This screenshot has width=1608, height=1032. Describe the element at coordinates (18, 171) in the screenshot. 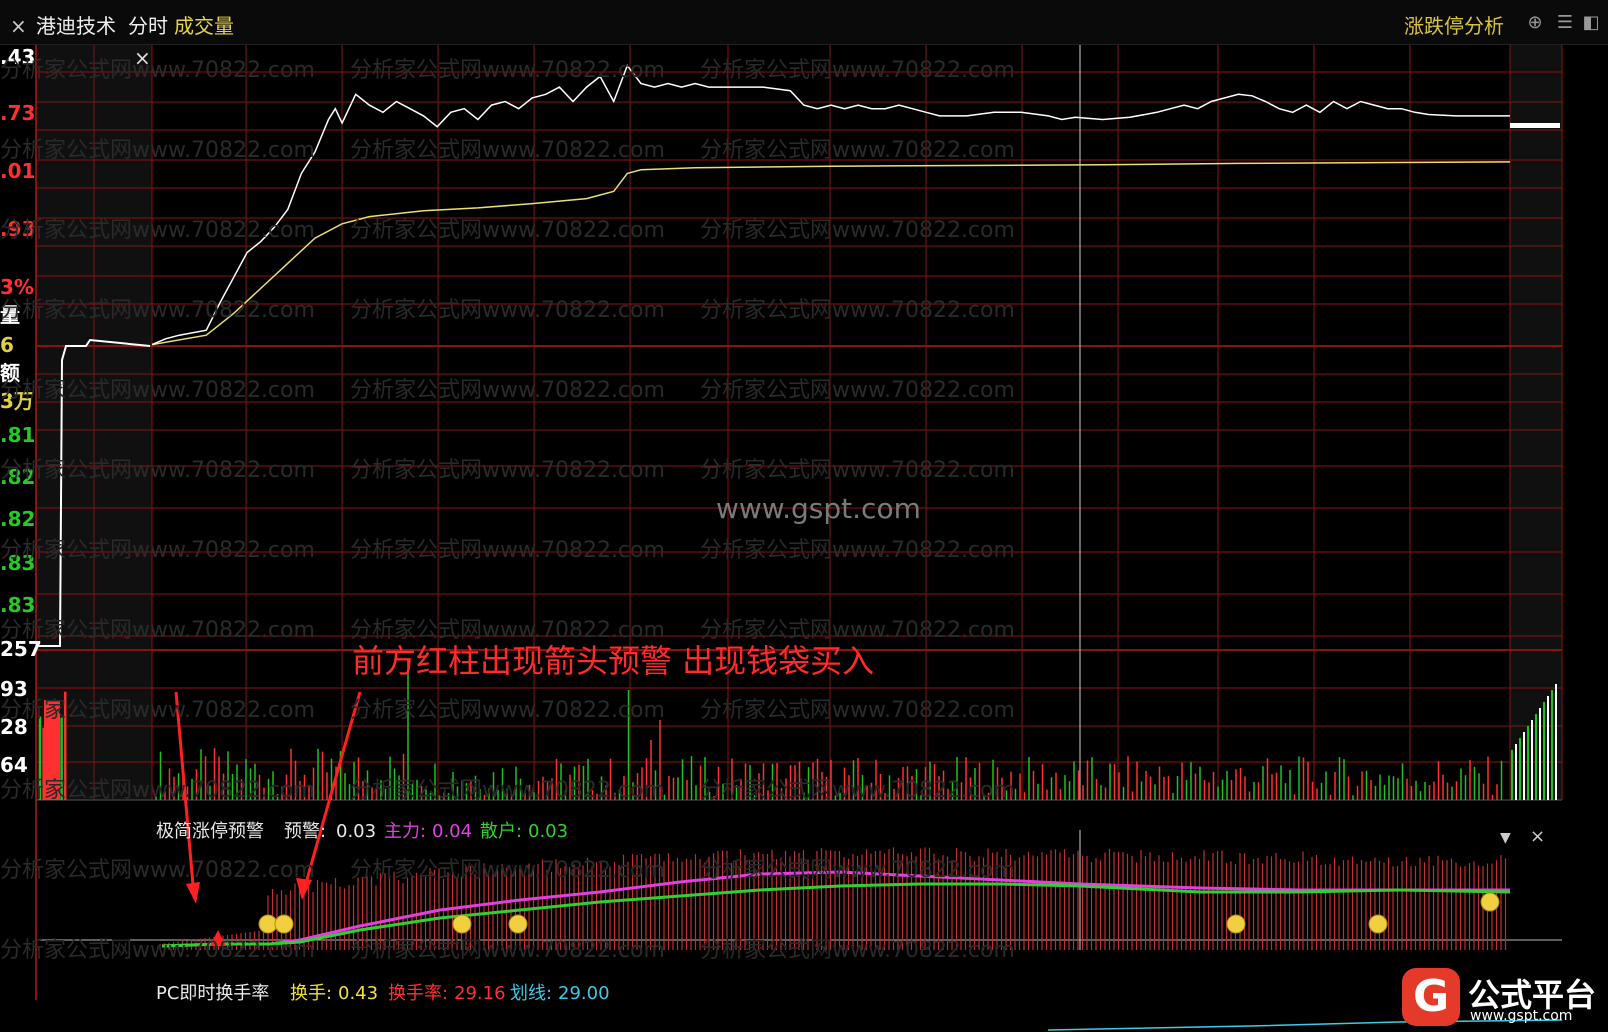

I see `axis-label-2: .01` at that location.